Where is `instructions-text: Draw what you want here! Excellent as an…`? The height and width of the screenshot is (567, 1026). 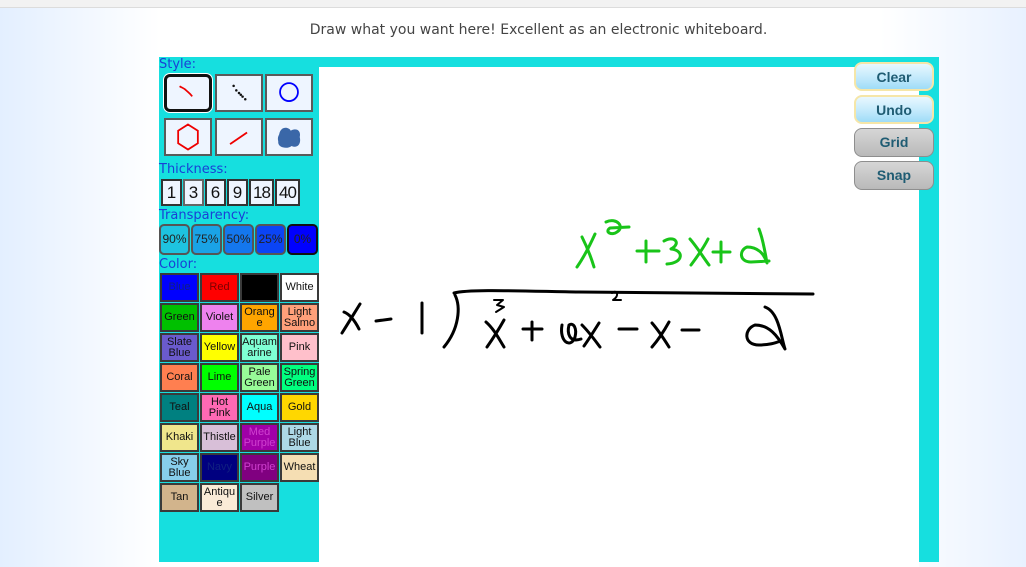 instructions-text: Draw what you want here! Excellent as an… is located at coordinates (538, 30).